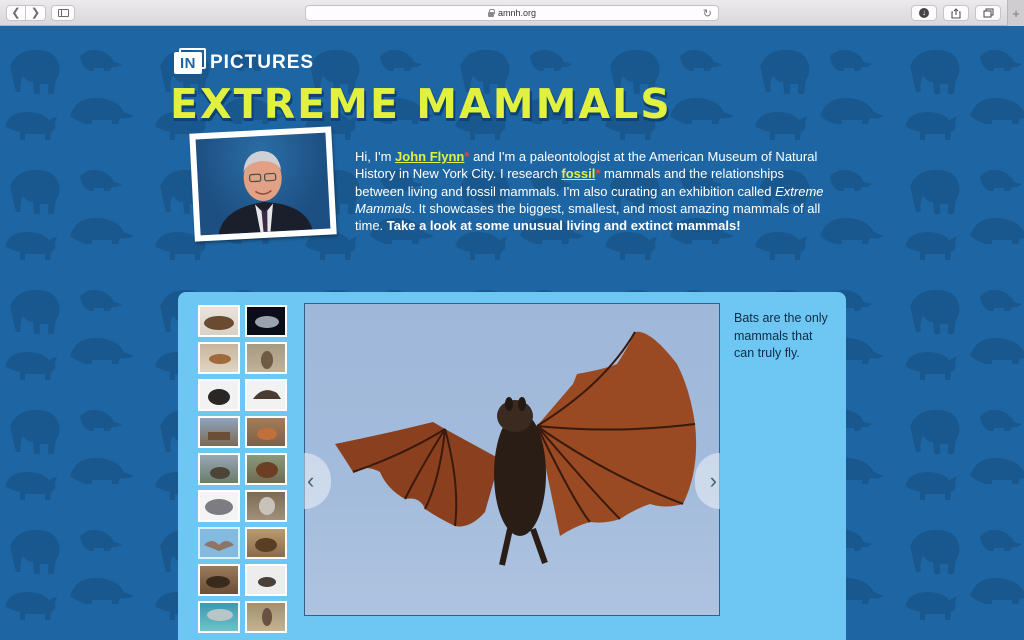 The image size is (1024, 640). Describe the element at coordinates (219, 617) in the screenshot. I see `thumbnail-manatee` at that location.